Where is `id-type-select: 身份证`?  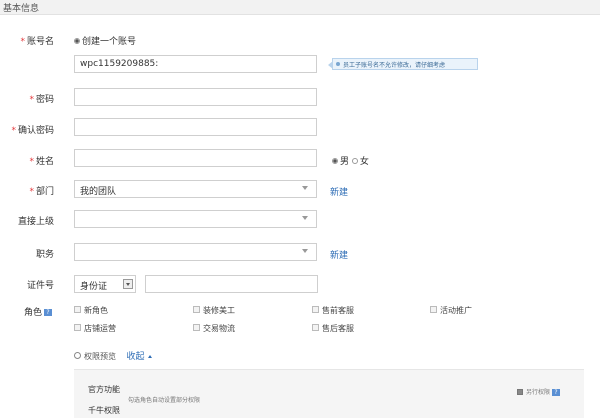 id-type-select: 身份证 is located at coordinates (105, 284).